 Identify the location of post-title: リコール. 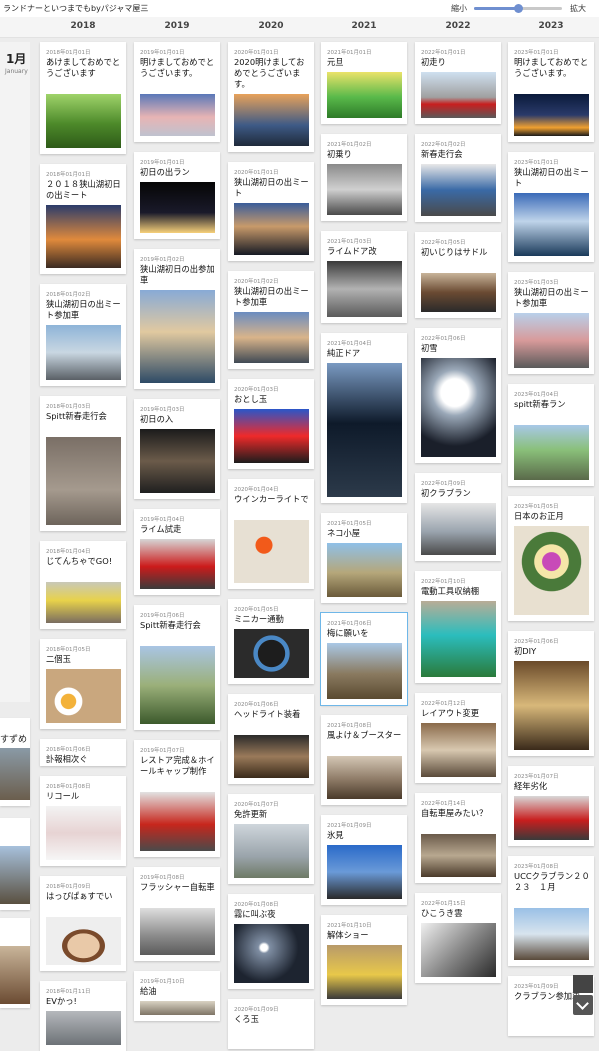
(84, 796).